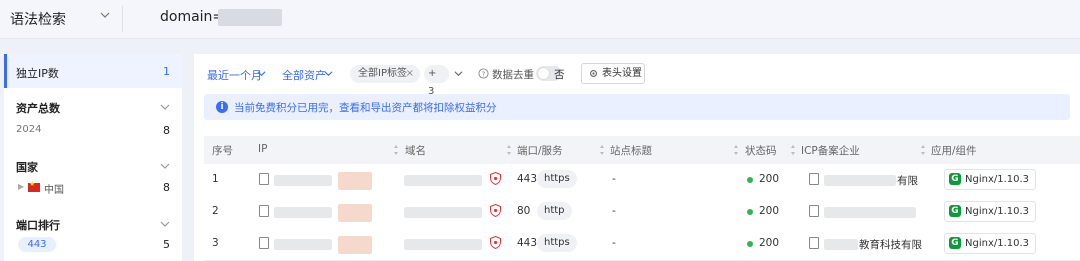 The width and height of the screenshot is (1080, 261). What do you see at coordinates (540, 150) in the screenshot?
I see `col-port-service: 端口/服务` at bounding box center [540, 150].